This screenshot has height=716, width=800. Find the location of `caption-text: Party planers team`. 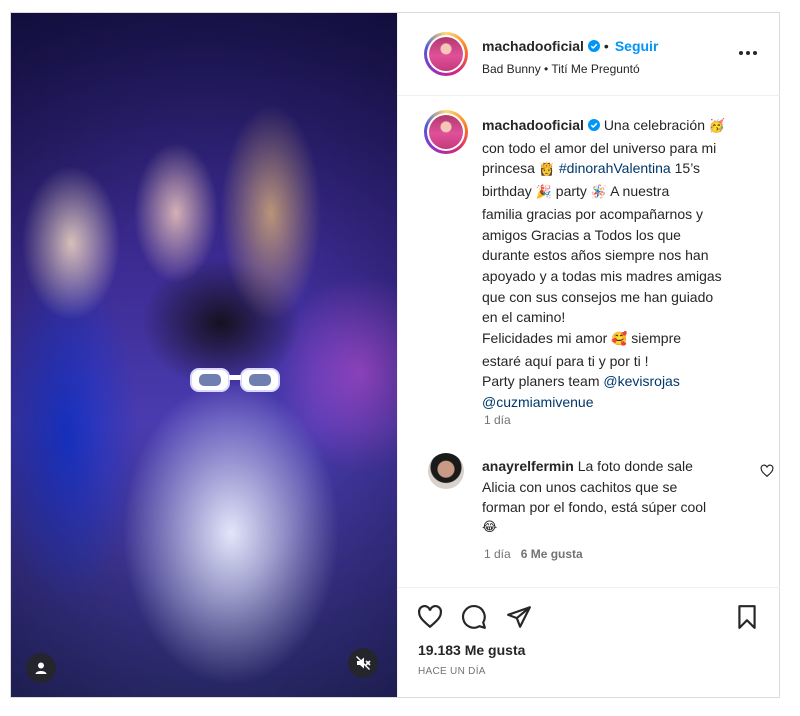

caption-text: Party planers team is located at coordinates (543, 381).